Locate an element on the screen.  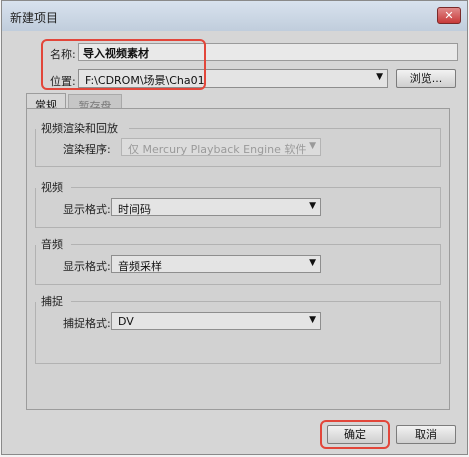
capture-format-dropdown: DV ▼ is located at coordinates (216, 321).